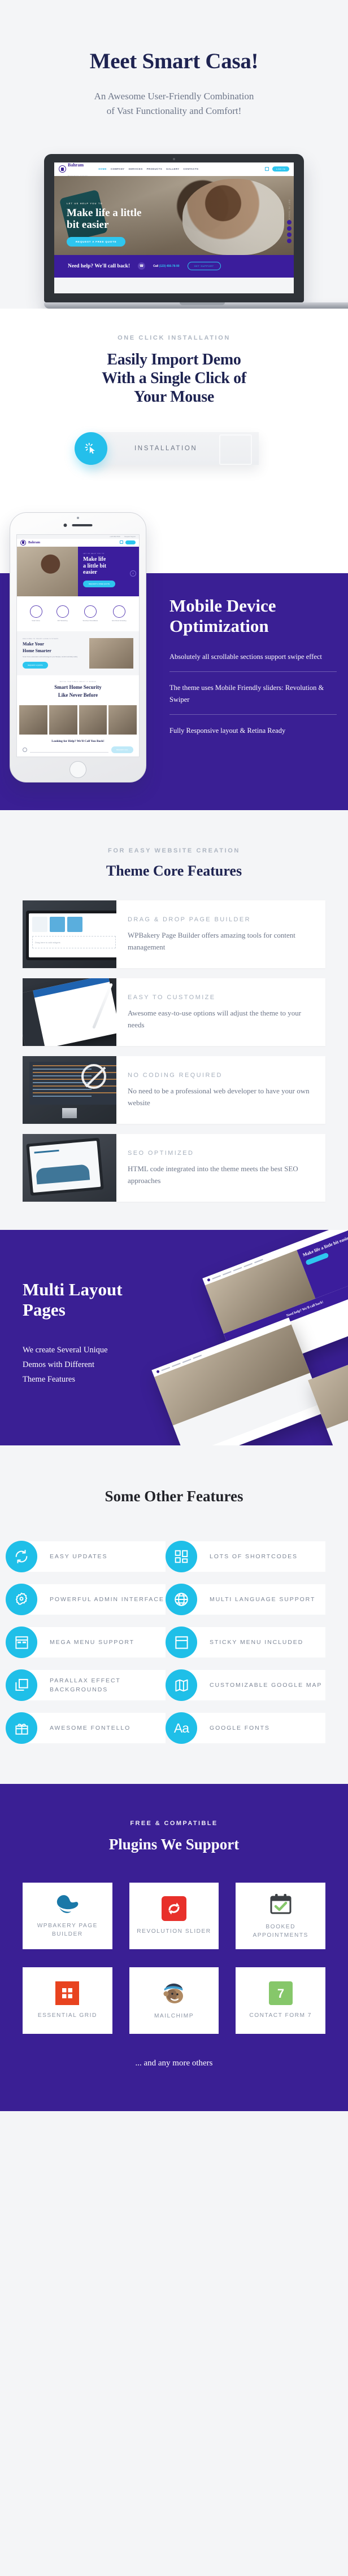 The height and width of the screenshot is (2576, 348). What do you see at coordinates (222, 605) in the screenshot?
I see `mobile-title-line-1: Mobile Device` at bounding box center [222, 605].